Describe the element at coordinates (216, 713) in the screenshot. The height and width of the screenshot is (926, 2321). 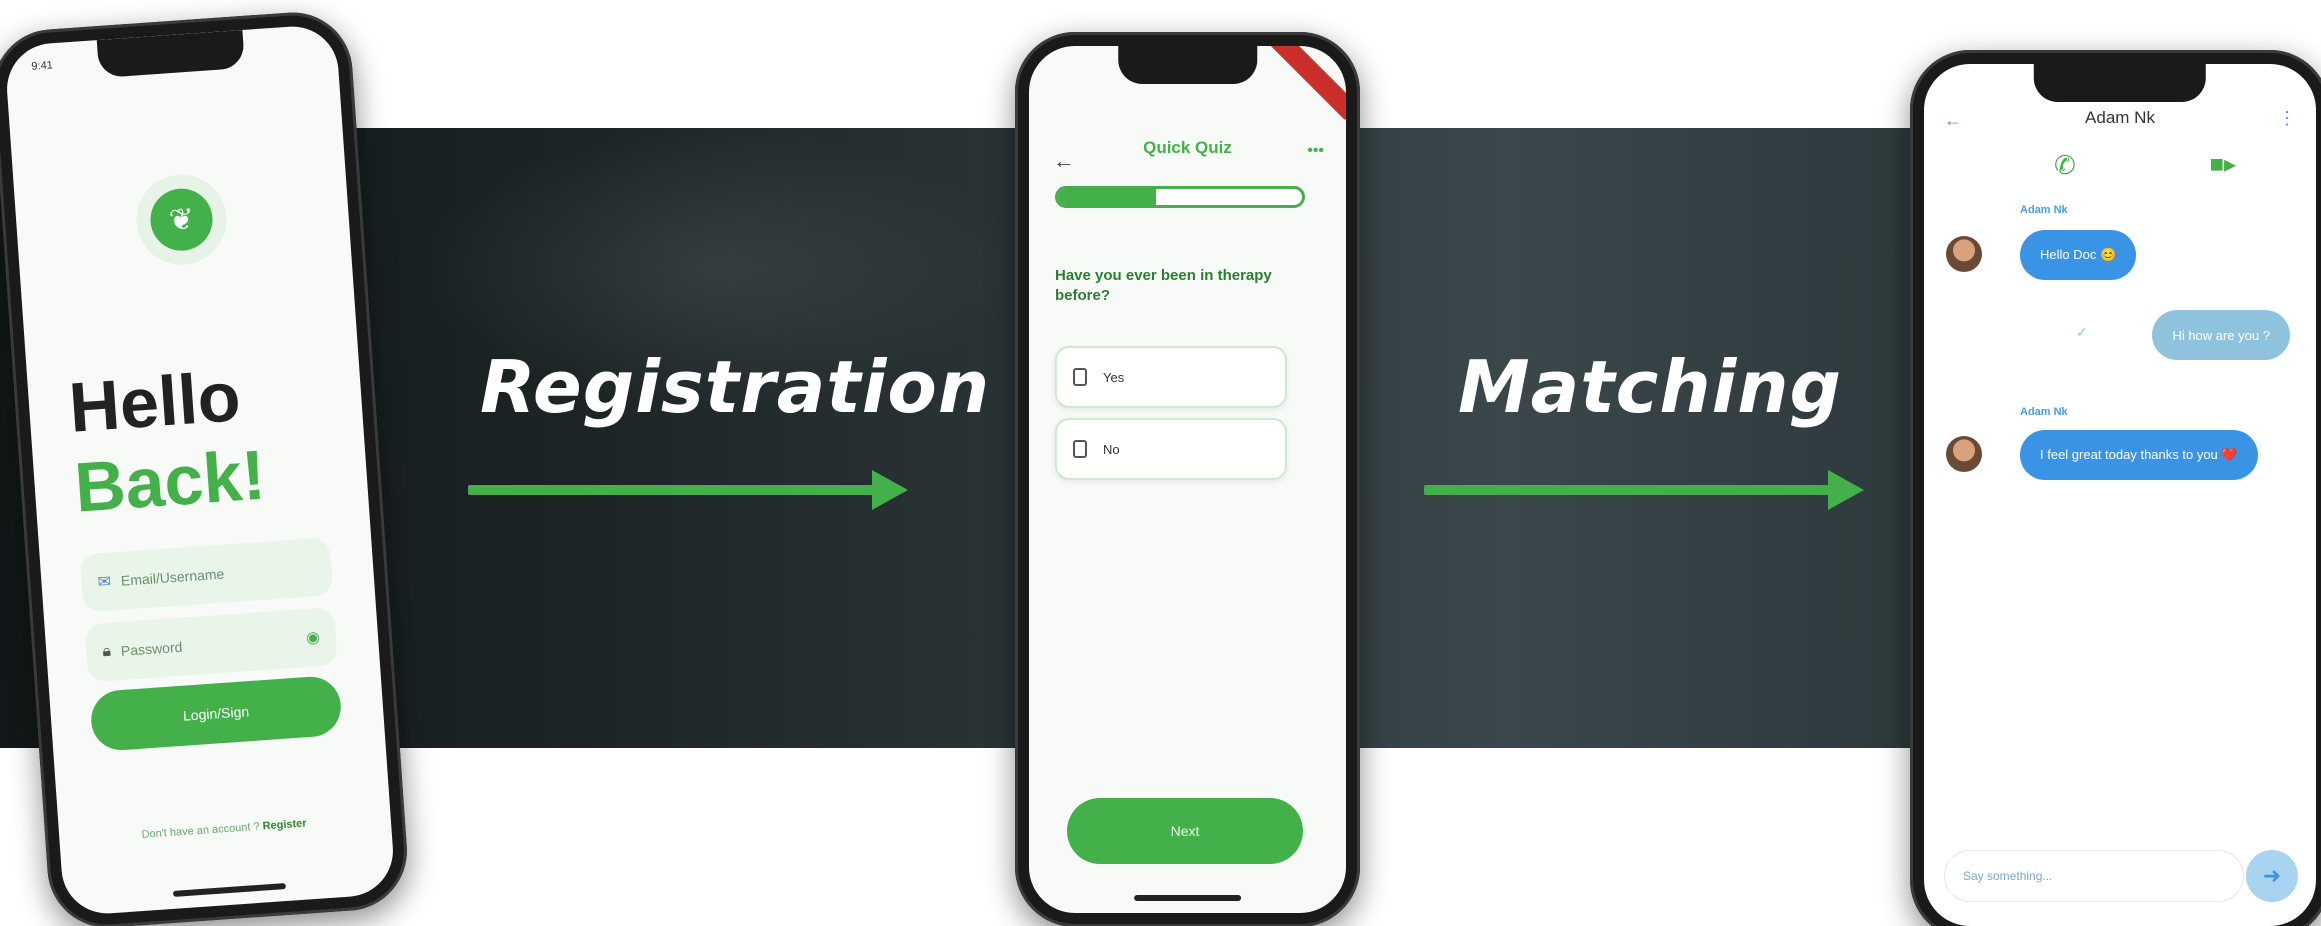
I see `login-button: Login/Sign` at that location.